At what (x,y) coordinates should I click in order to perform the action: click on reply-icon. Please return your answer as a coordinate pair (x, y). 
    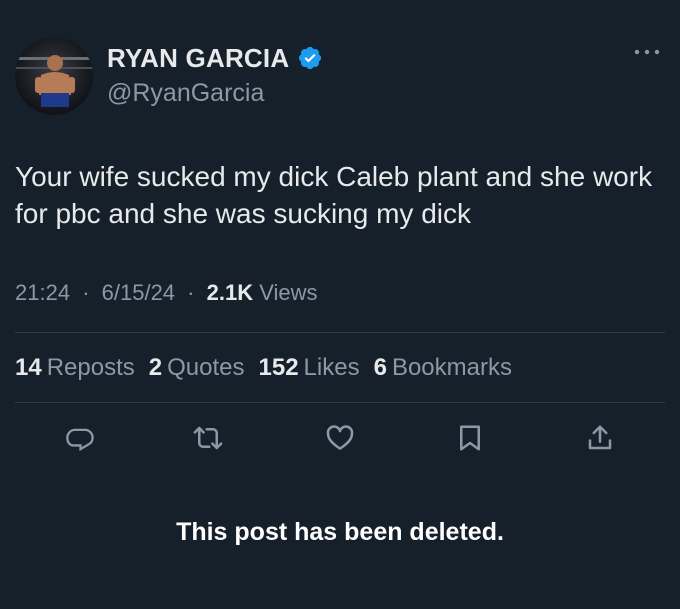
    Looking at the image, I should click on (80, 438).